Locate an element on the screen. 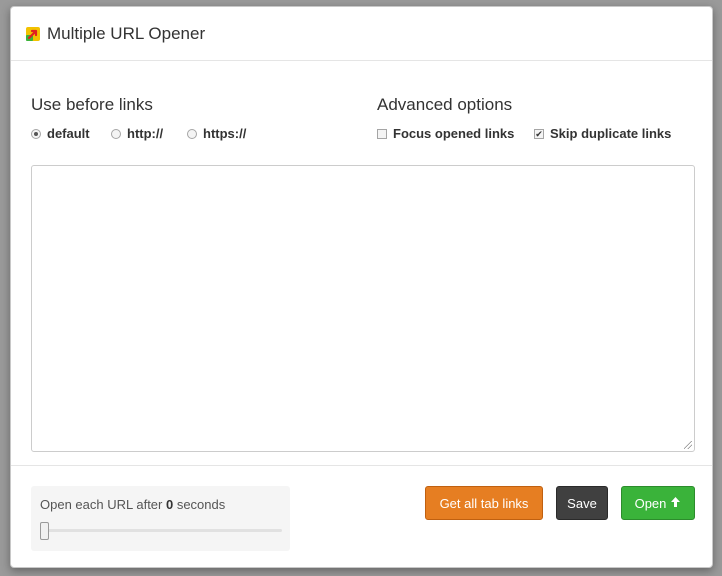  checkbox-focus-opened-links: Focus opened links is located at coordinates (445, 133).